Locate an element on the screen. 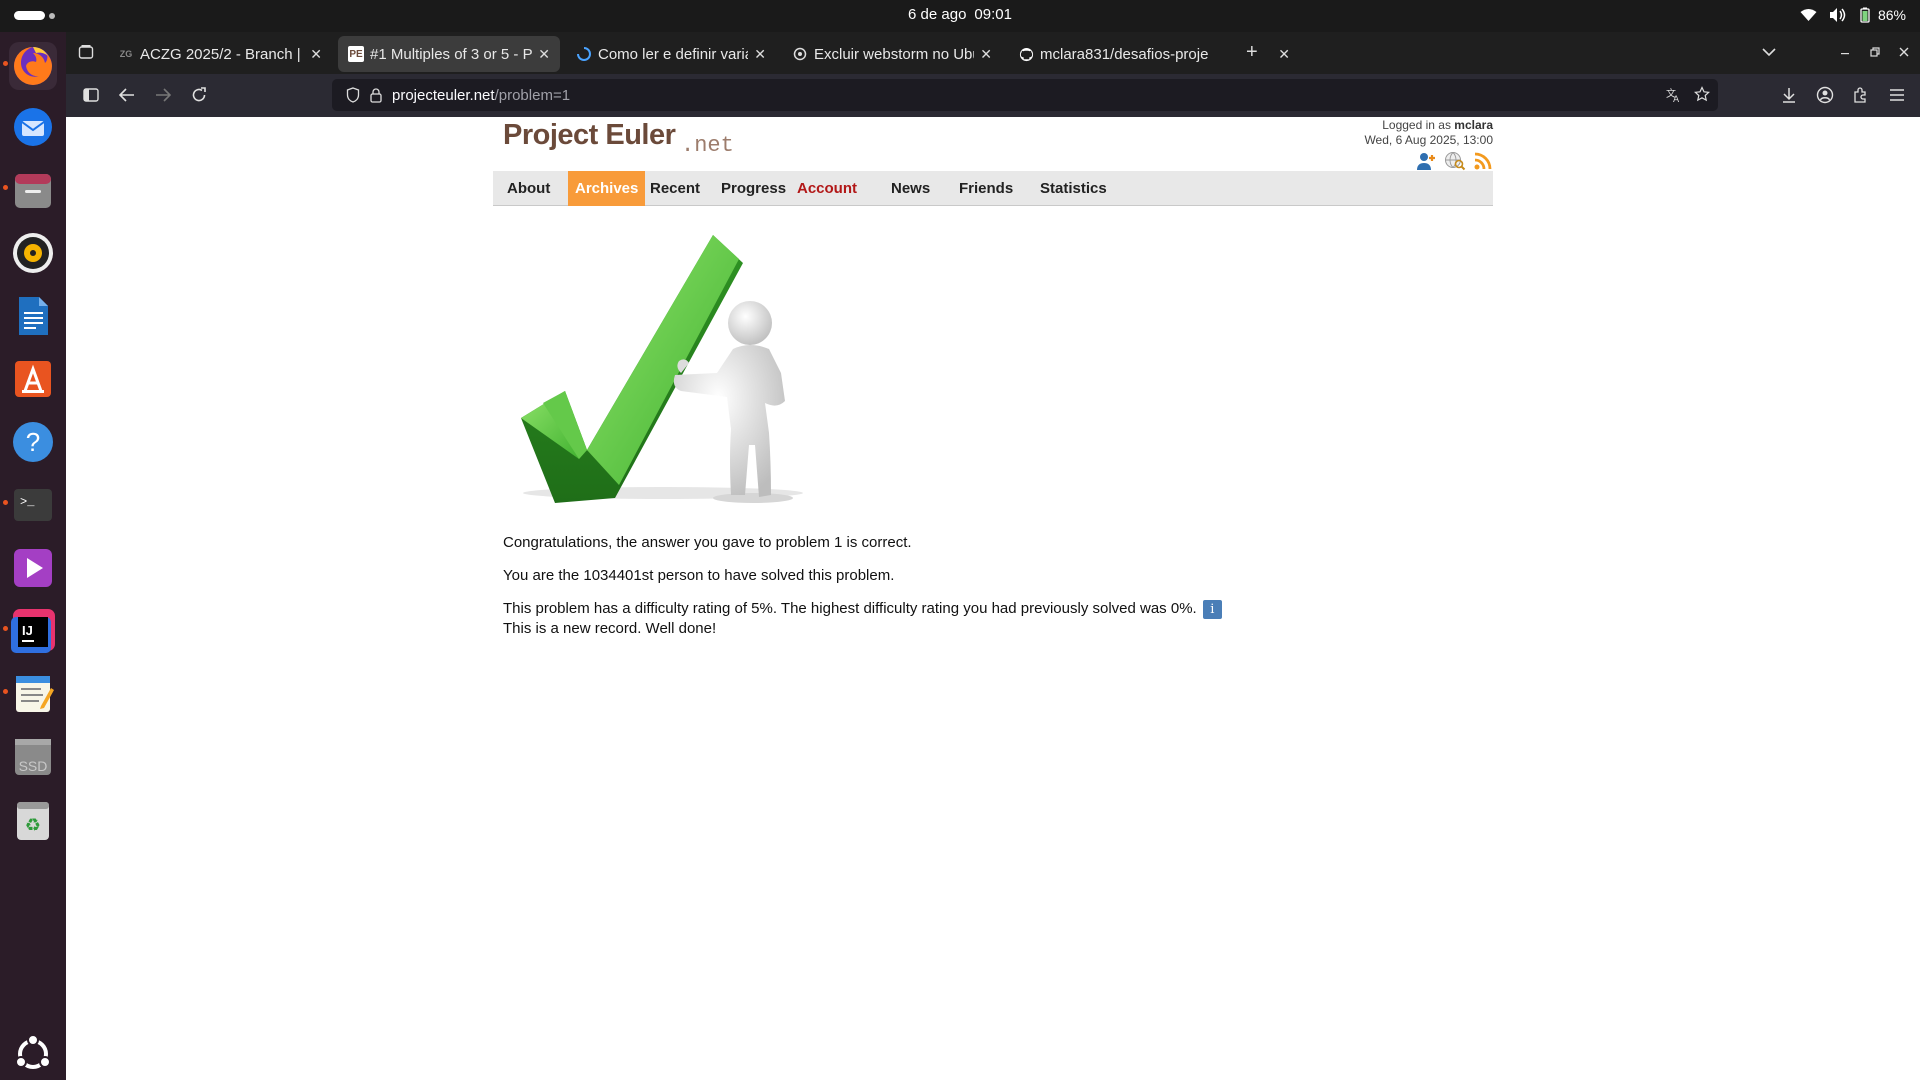 The height and width of the screenshot is (1080, 1920). account-icon is located at coordinates (1825, 95).